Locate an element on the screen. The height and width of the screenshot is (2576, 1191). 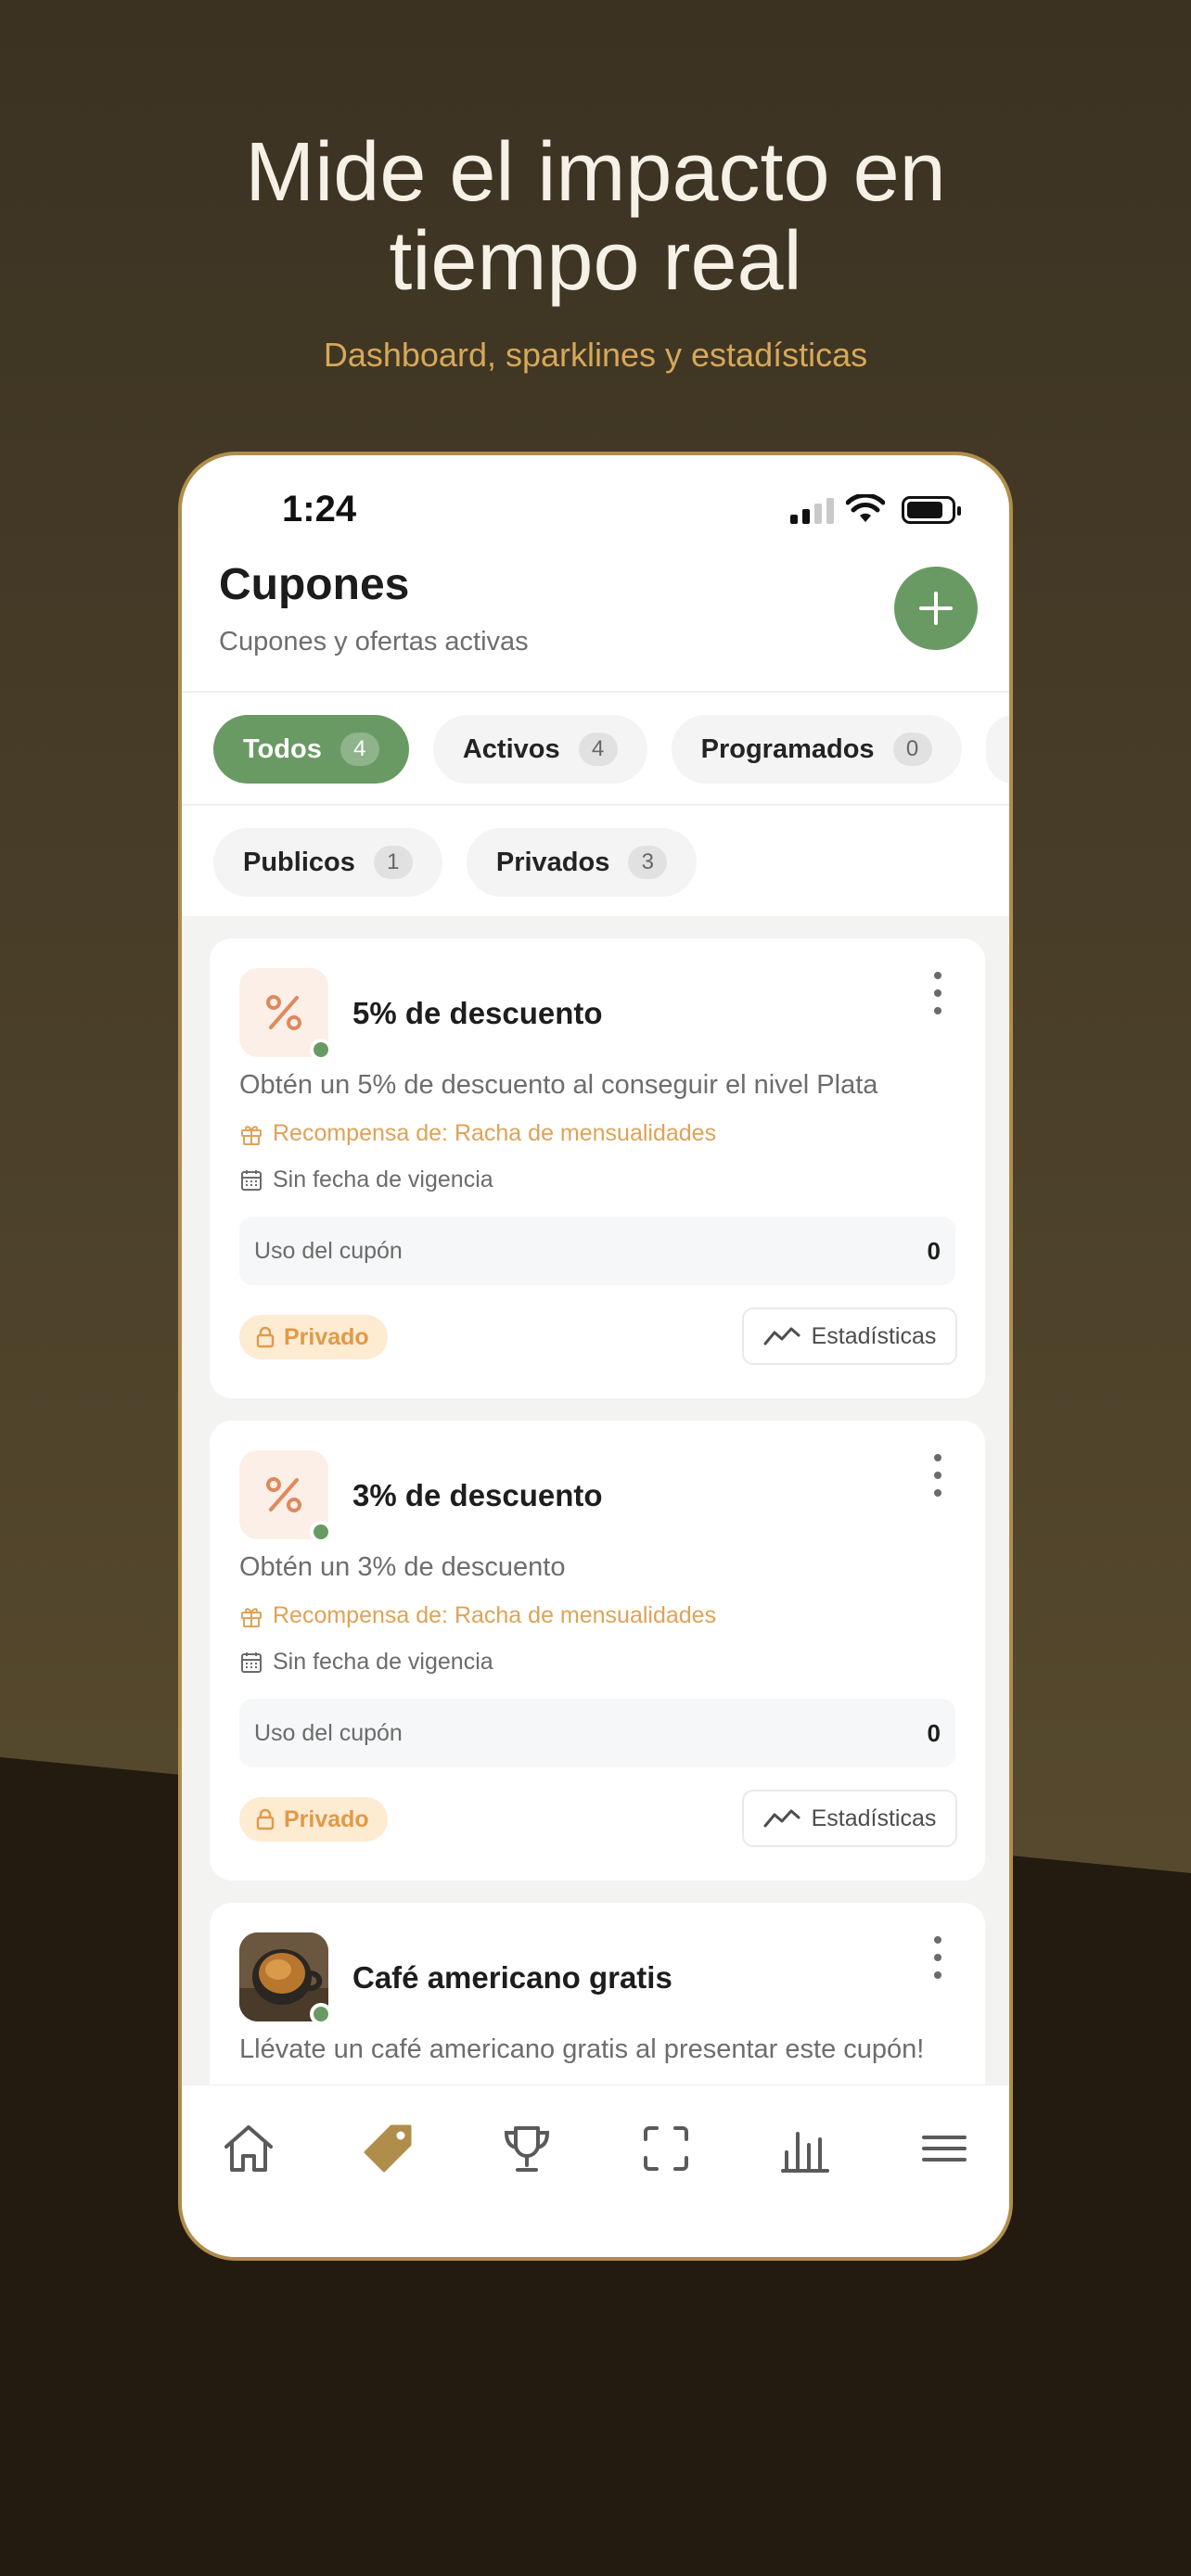
filter-chip-publicos: Publicos 1 is located at coordinates (327, 863).